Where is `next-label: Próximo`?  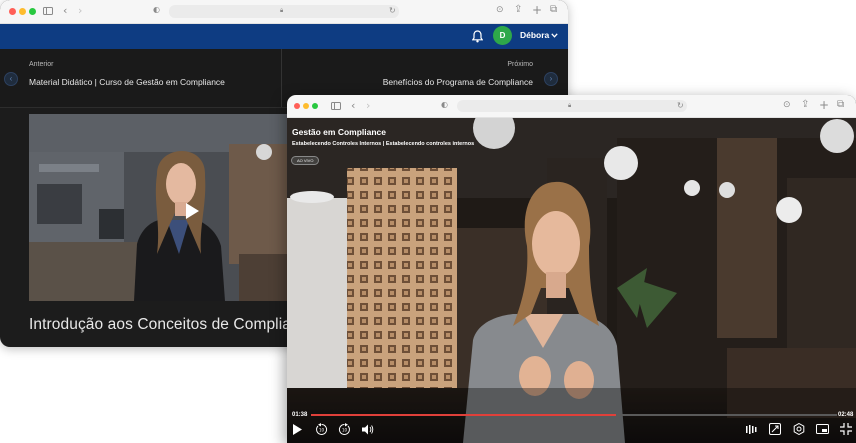 next-label: Próximo is located at coordinates (520, 64).